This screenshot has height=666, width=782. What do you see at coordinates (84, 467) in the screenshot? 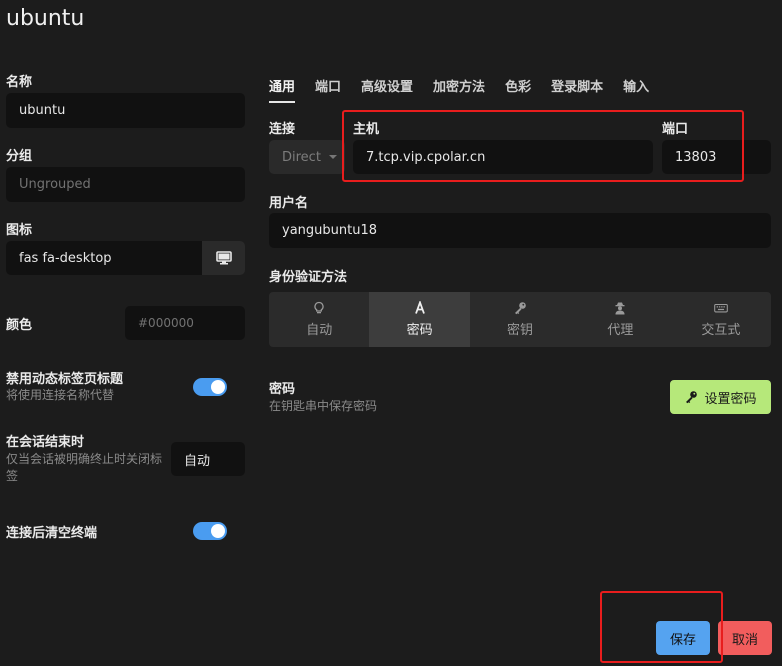
I see `on-session-end-sub: 仅当会话被明确终止时关闭标签` at bounding box center [84, 467].